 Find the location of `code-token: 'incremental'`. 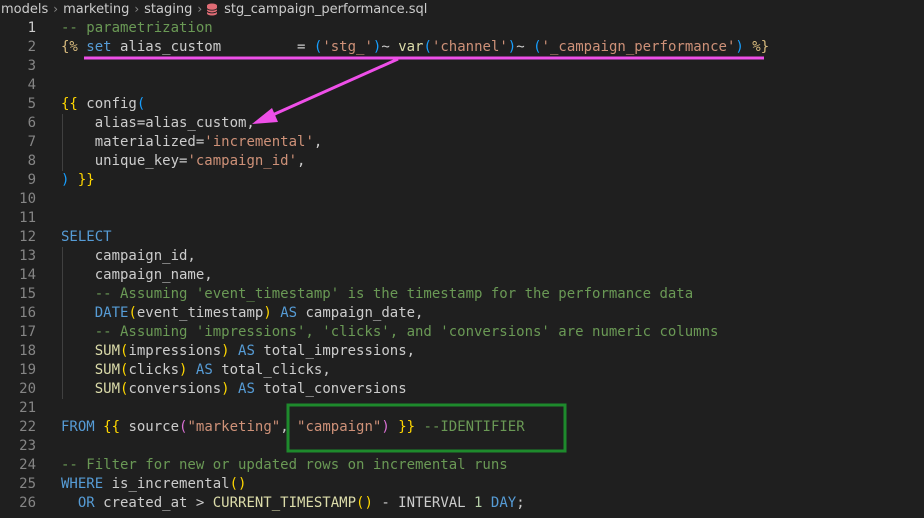

code-token: 'incremental' is located at coordinates (259, 142).